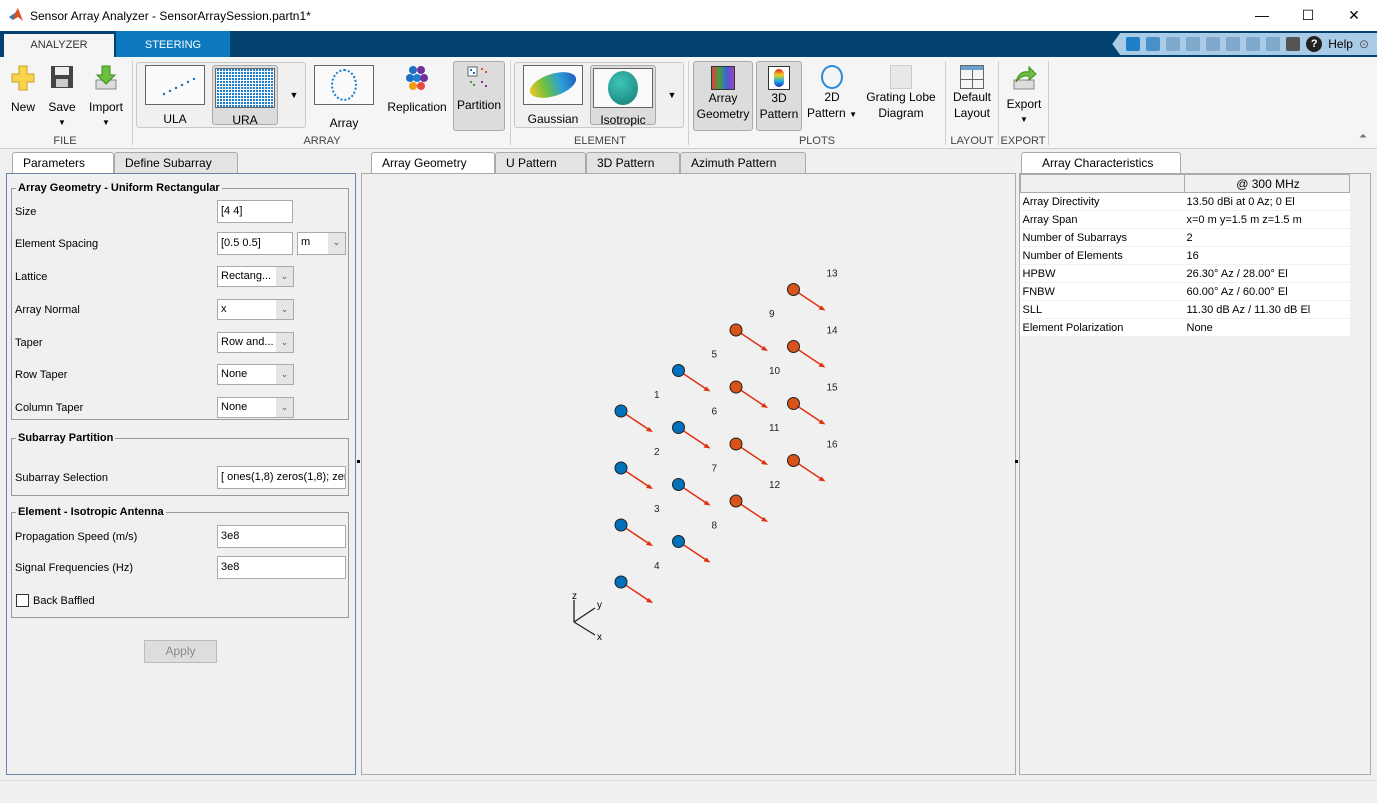 The height and width of the screenshot is (803, 1377). Describe the element at coordinates (91, 512) in the screenshot. I see `element-title: Element - Isotropic Antenna` at that location.